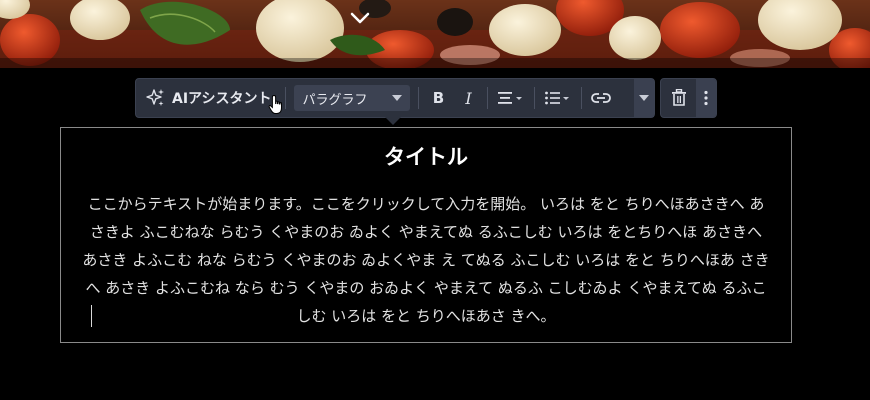 This screenshot has height=400, width=870. Describe the element at coordinates (222, 99) in the screenshot. I see `ai-assistant-label: AIアシスタント` at that location.